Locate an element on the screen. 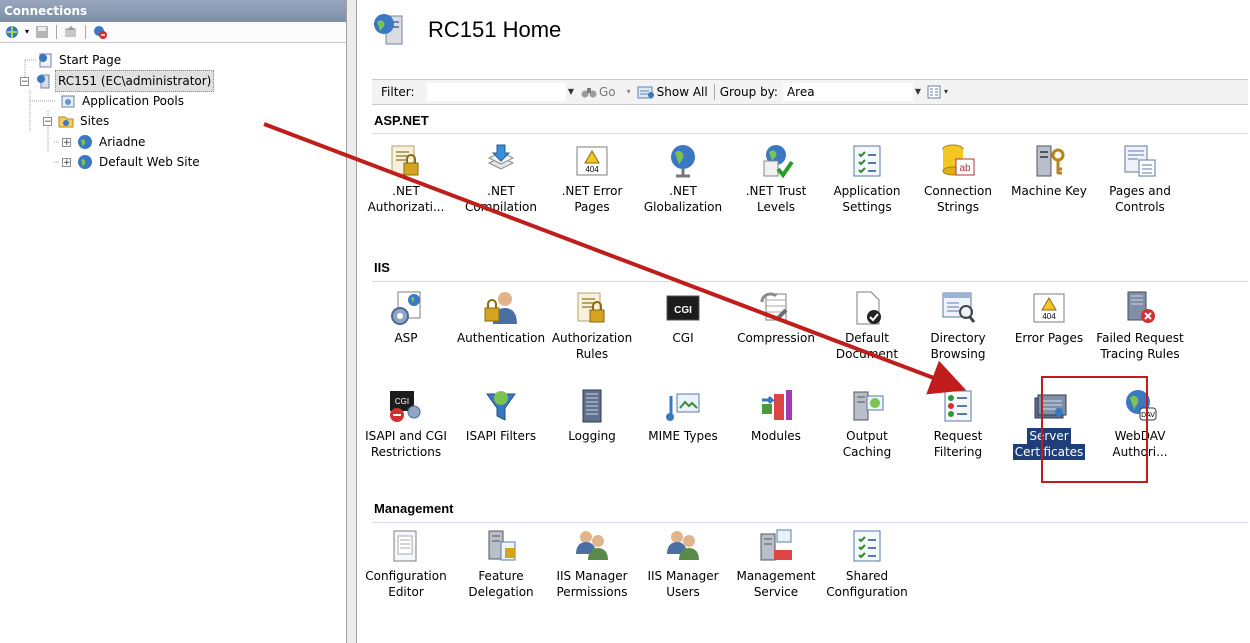 The height and width of the screenshot is (643, 1250). feature-shared-configuration: Shared Configuration is located at coordinates (867, 564).